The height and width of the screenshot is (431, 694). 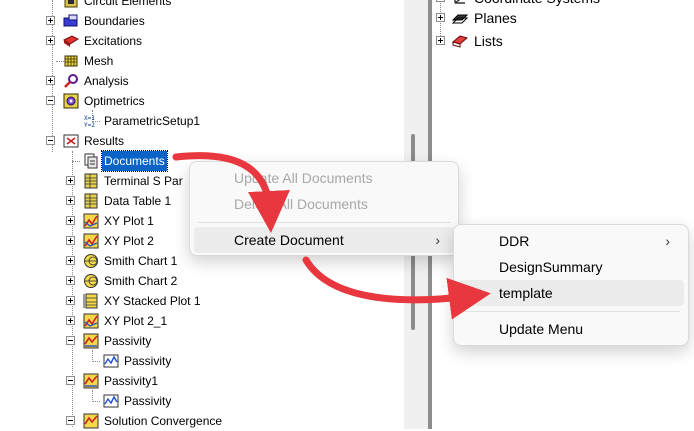 What do you see at coordinates (537, 4) in the screenshot?
I see `tree-item-label: Coordinate Systems` at bounding box center [537, 4].